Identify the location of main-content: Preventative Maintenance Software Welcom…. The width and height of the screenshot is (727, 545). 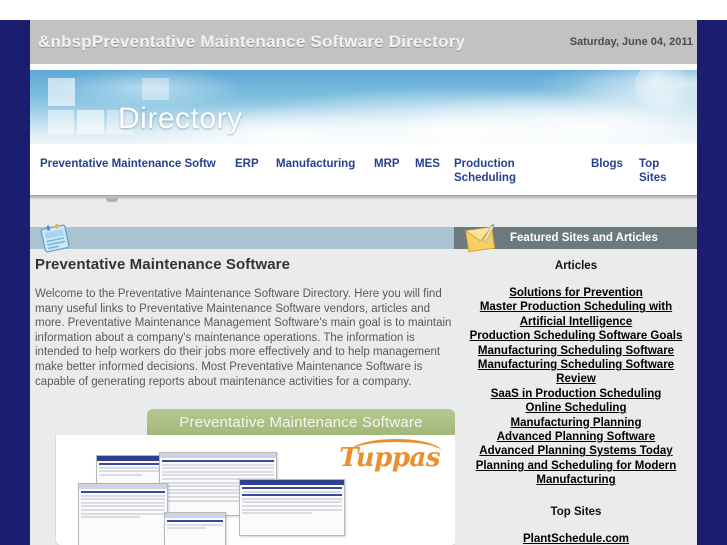
(245, 322).